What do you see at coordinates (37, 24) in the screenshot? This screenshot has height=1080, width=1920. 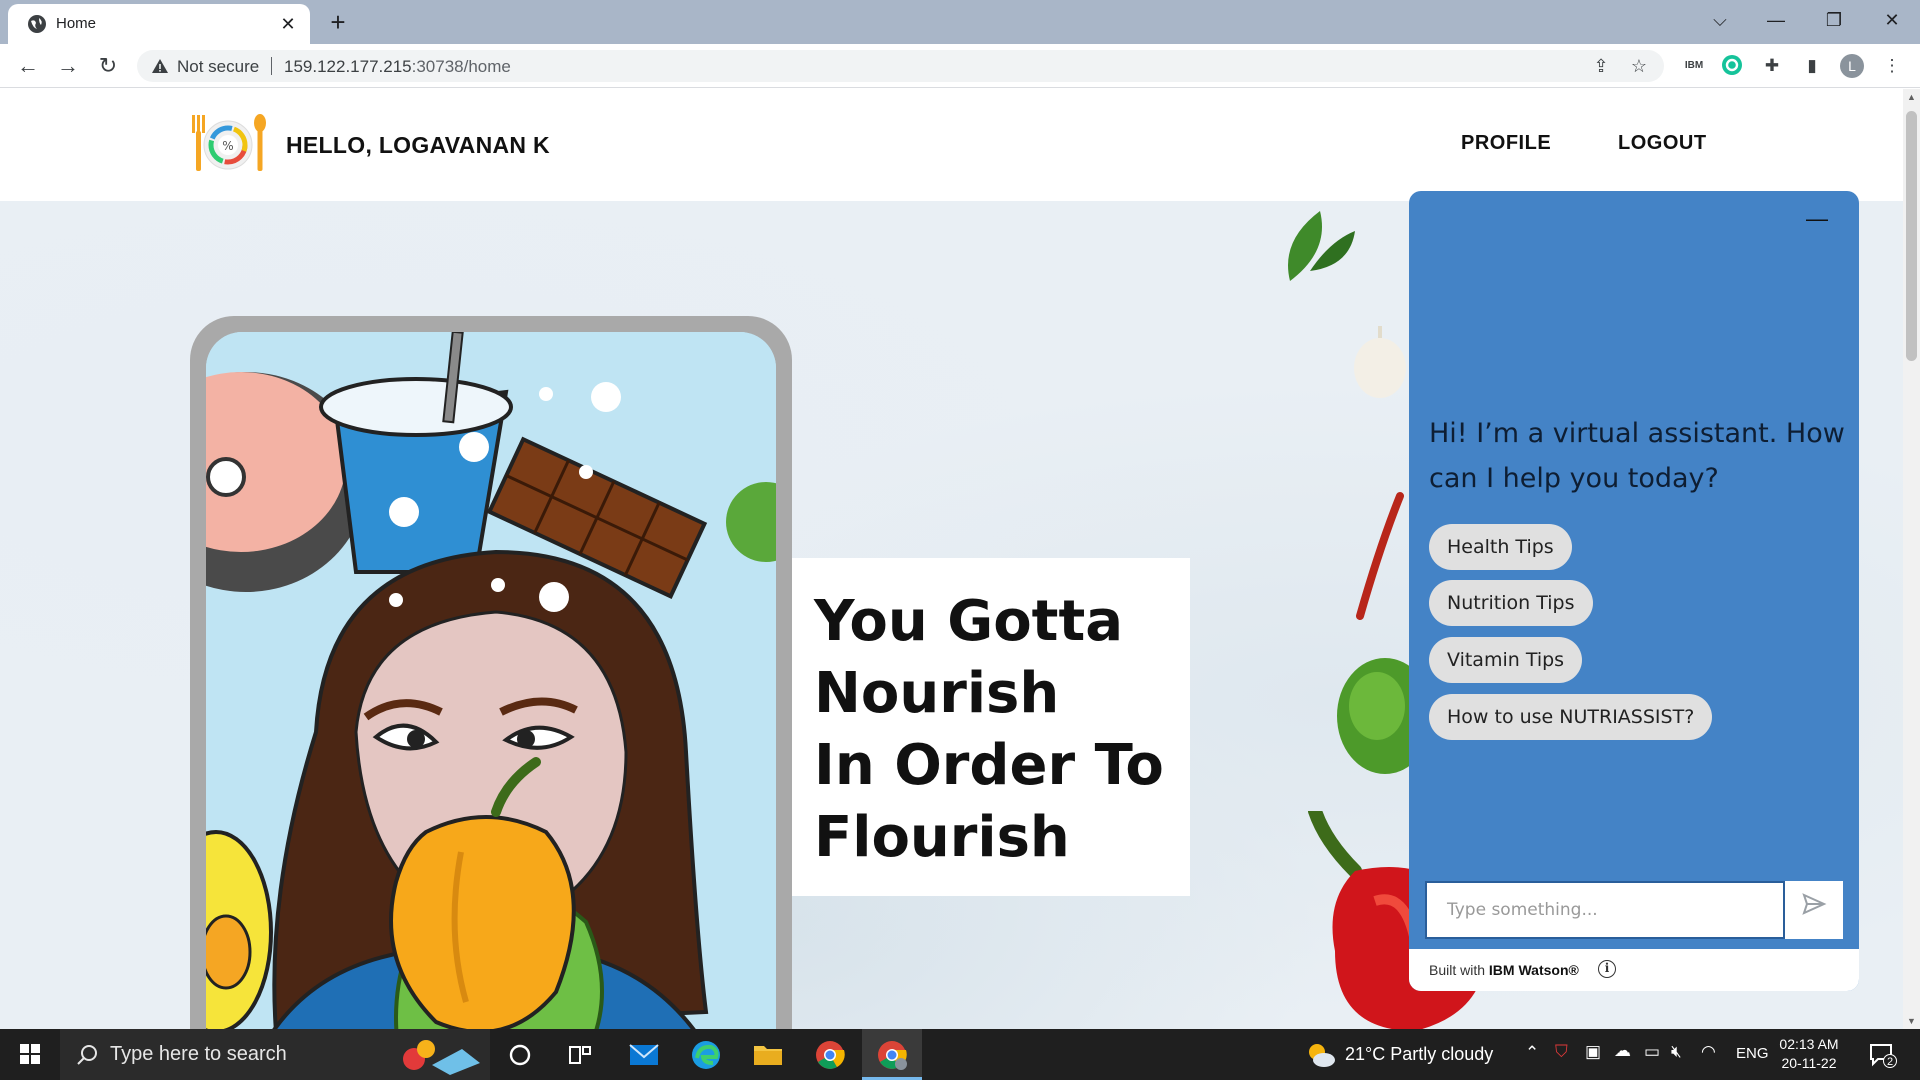 I see `globe-icon` at bounding box center [37, 24].